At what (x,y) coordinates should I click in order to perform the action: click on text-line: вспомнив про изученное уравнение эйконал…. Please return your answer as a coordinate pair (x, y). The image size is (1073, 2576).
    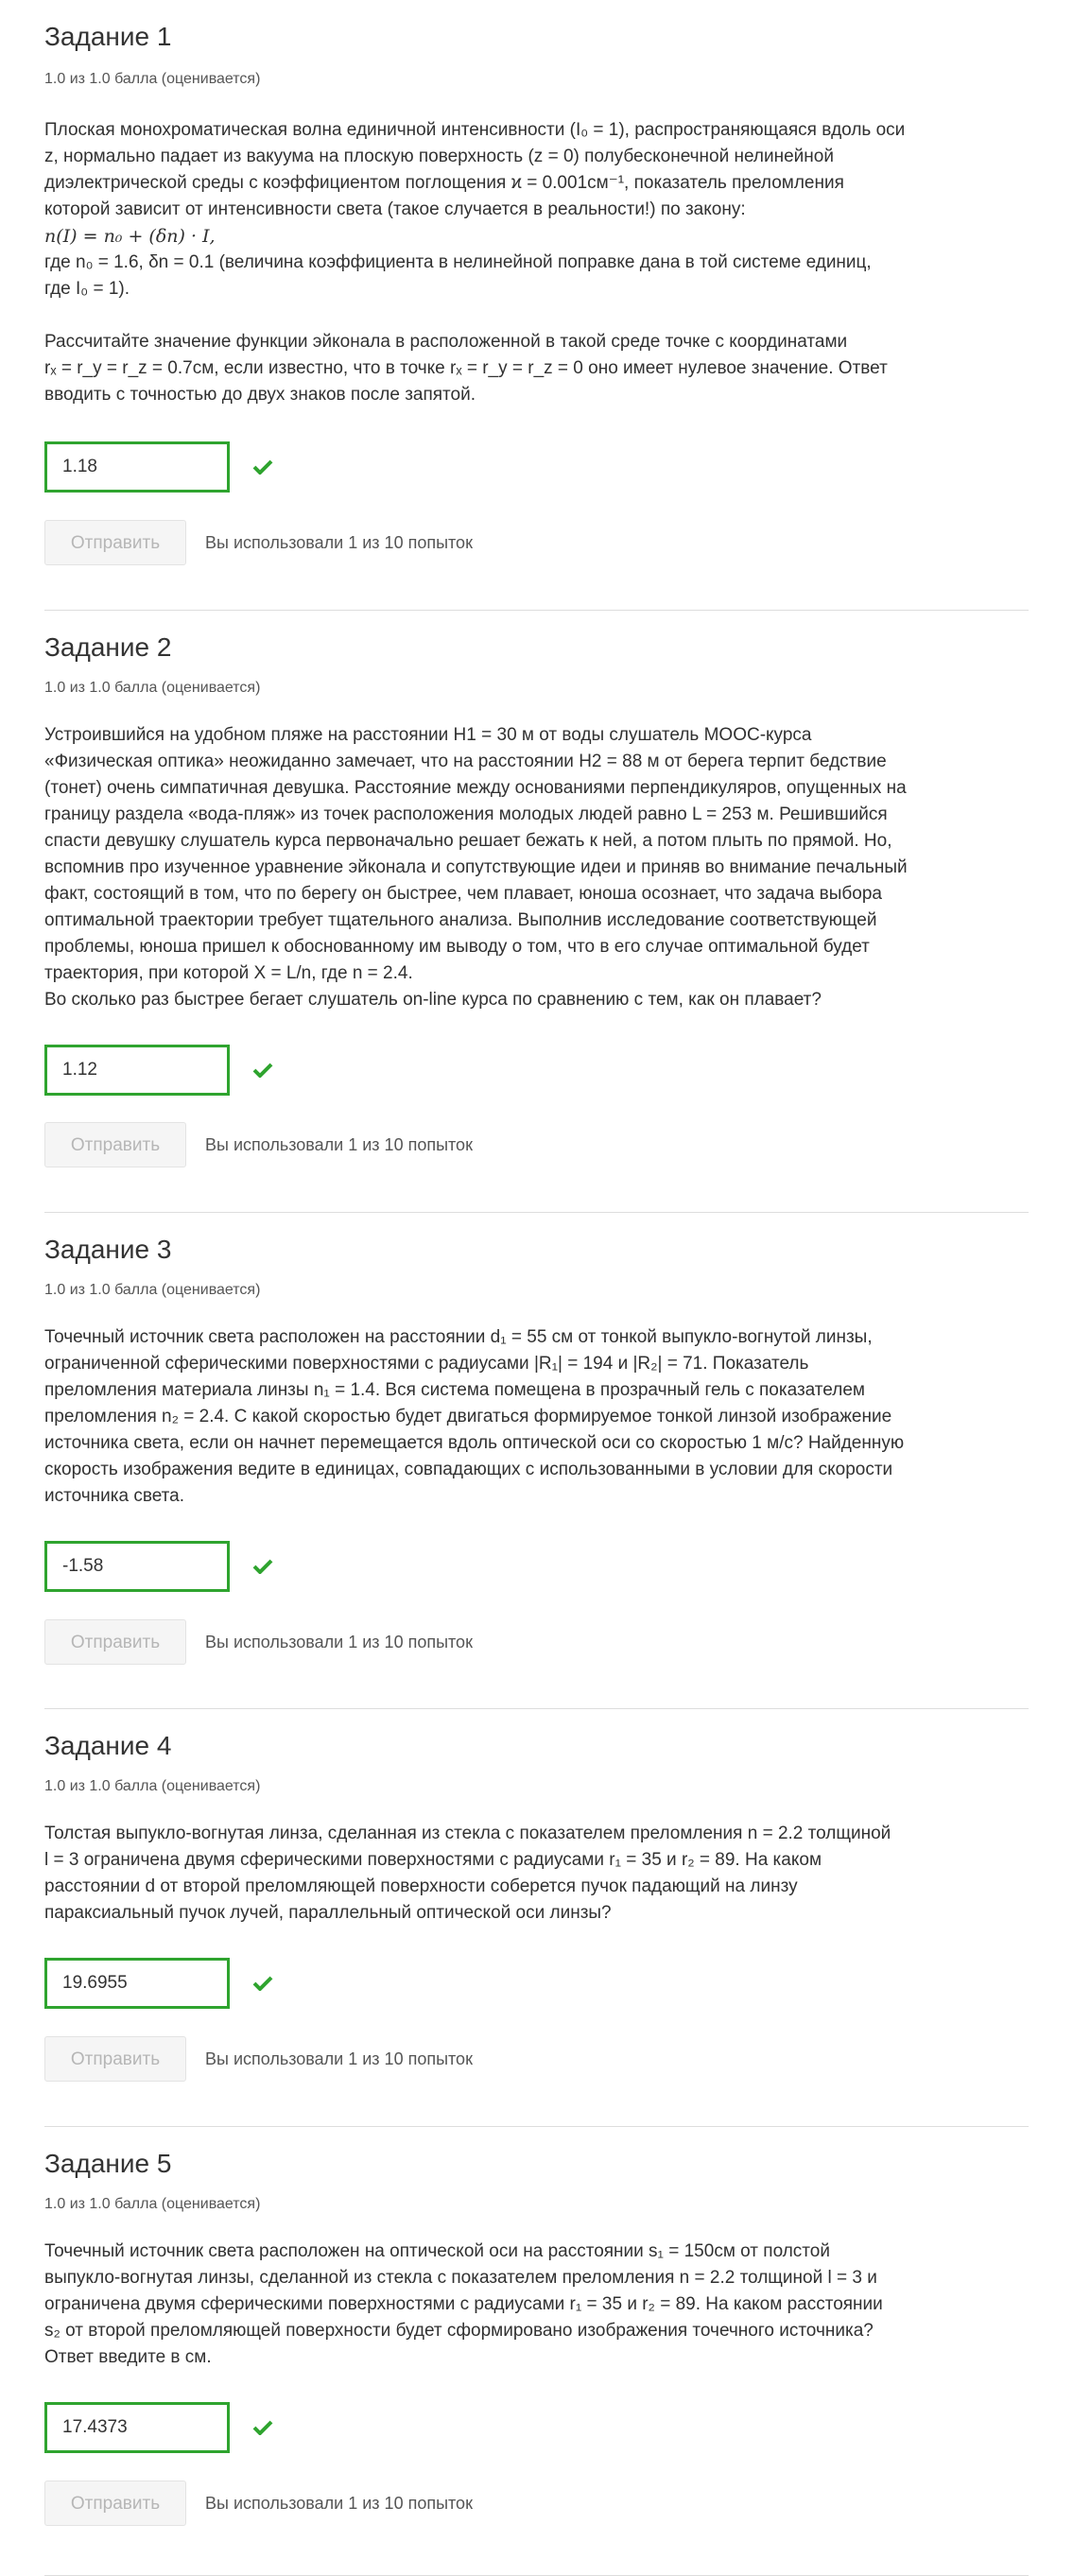
    Looking at the image, I should click on (476, 867).